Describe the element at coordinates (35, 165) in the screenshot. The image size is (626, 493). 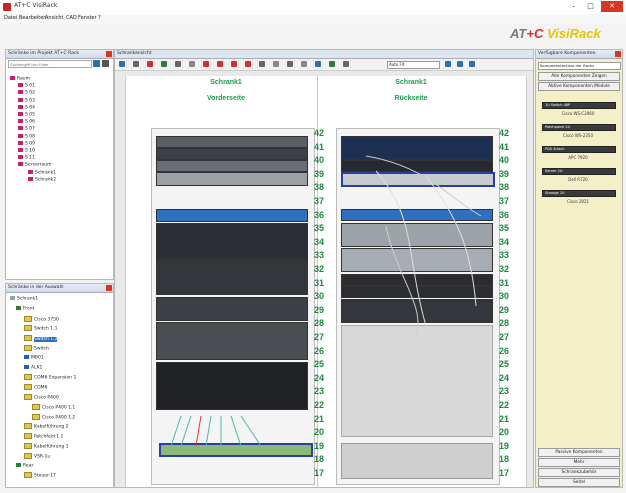
I see `tree-item: Serverraum` at that location.